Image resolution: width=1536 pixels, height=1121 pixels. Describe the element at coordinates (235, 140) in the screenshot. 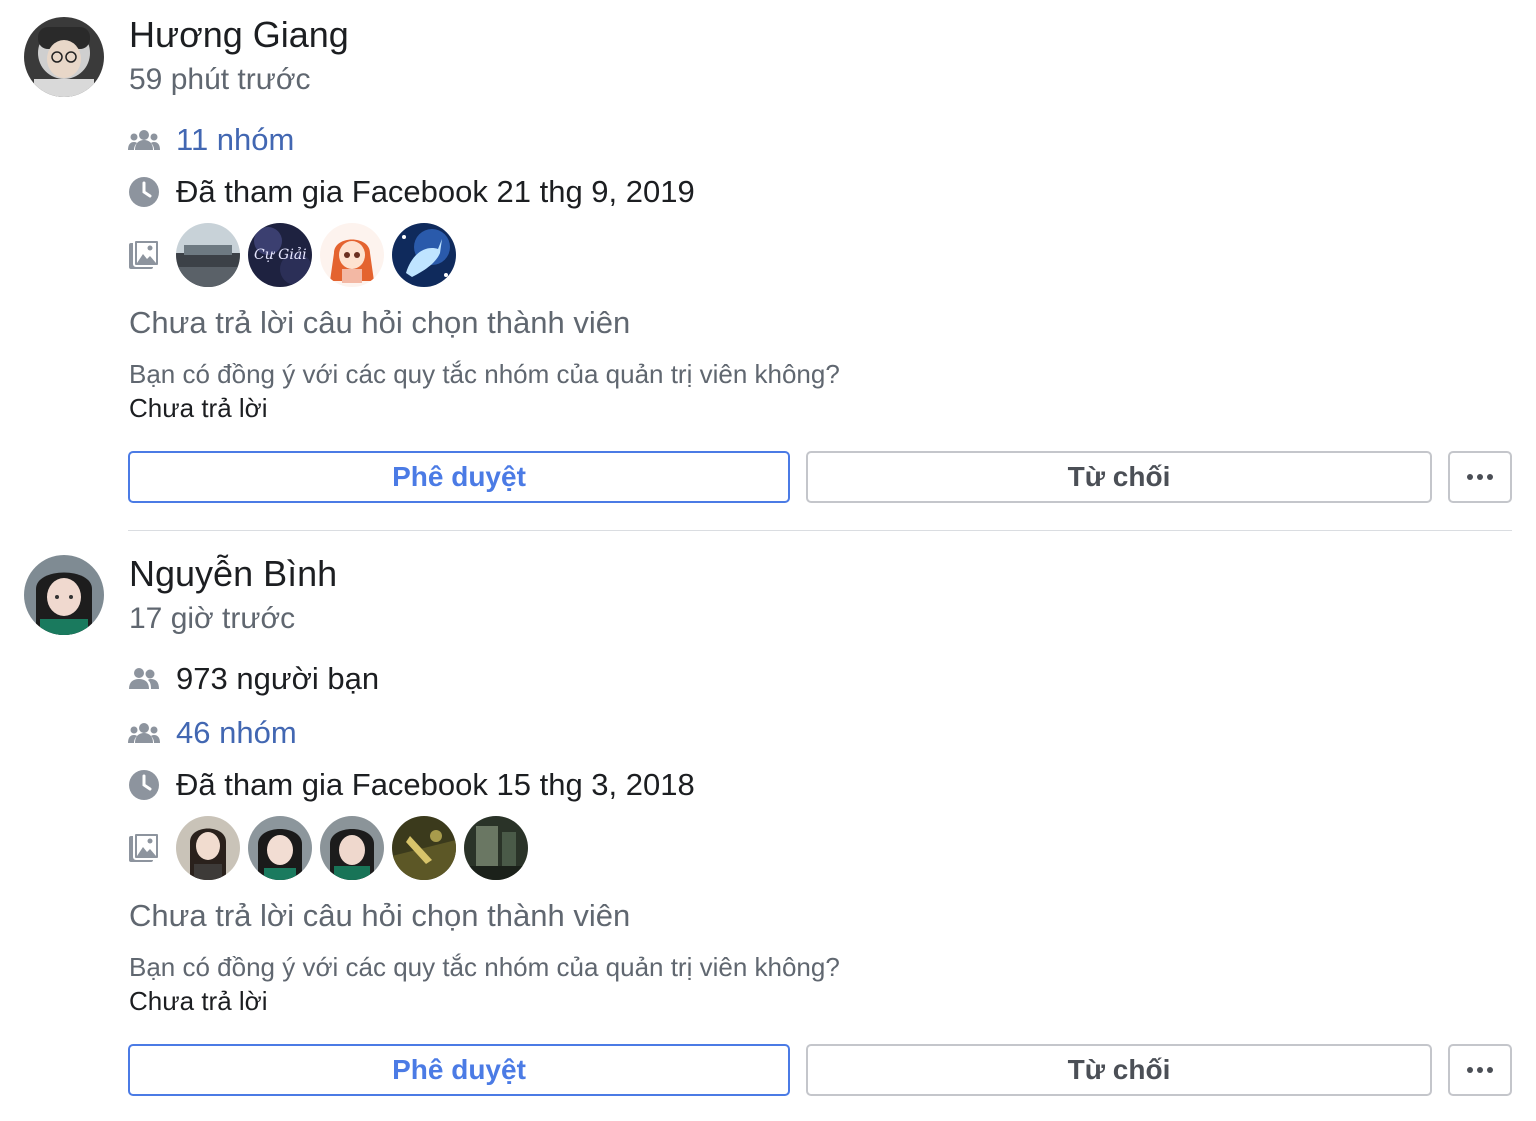

I see `groups-count-link: 11 nhóm` at that location.